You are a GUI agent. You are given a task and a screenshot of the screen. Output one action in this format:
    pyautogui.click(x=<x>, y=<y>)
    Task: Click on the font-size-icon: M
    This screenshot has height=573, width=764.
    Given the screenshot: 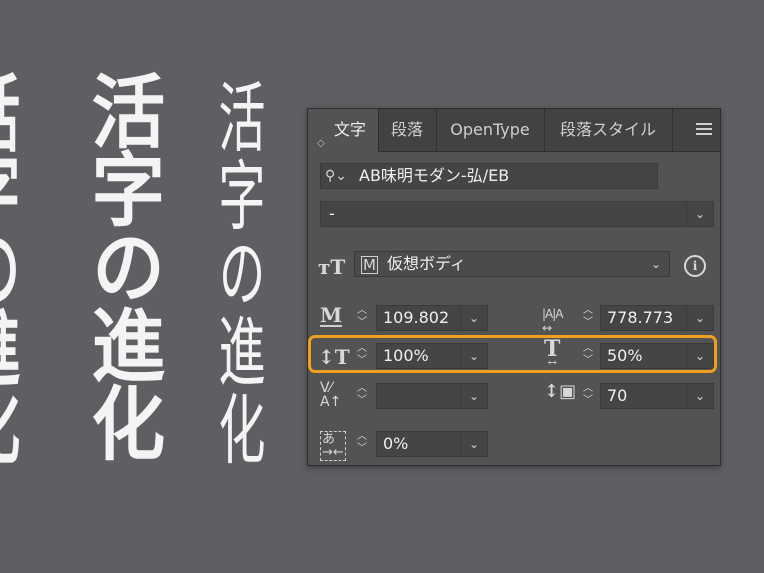 What is the action you would take?
    pyautogui.click(x=331, y=315)
    